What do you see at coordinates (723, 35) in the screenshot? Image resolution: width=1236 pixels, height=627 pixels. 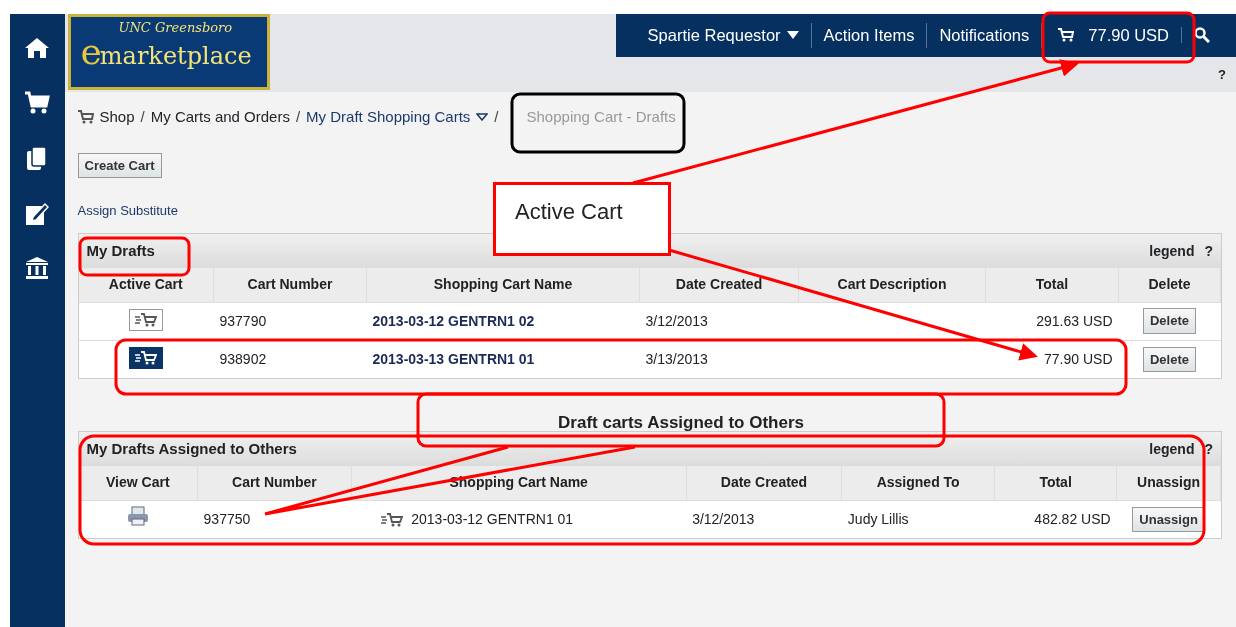 I see `user-menu: Spartie Requestor` at bounding box center [723, 35].